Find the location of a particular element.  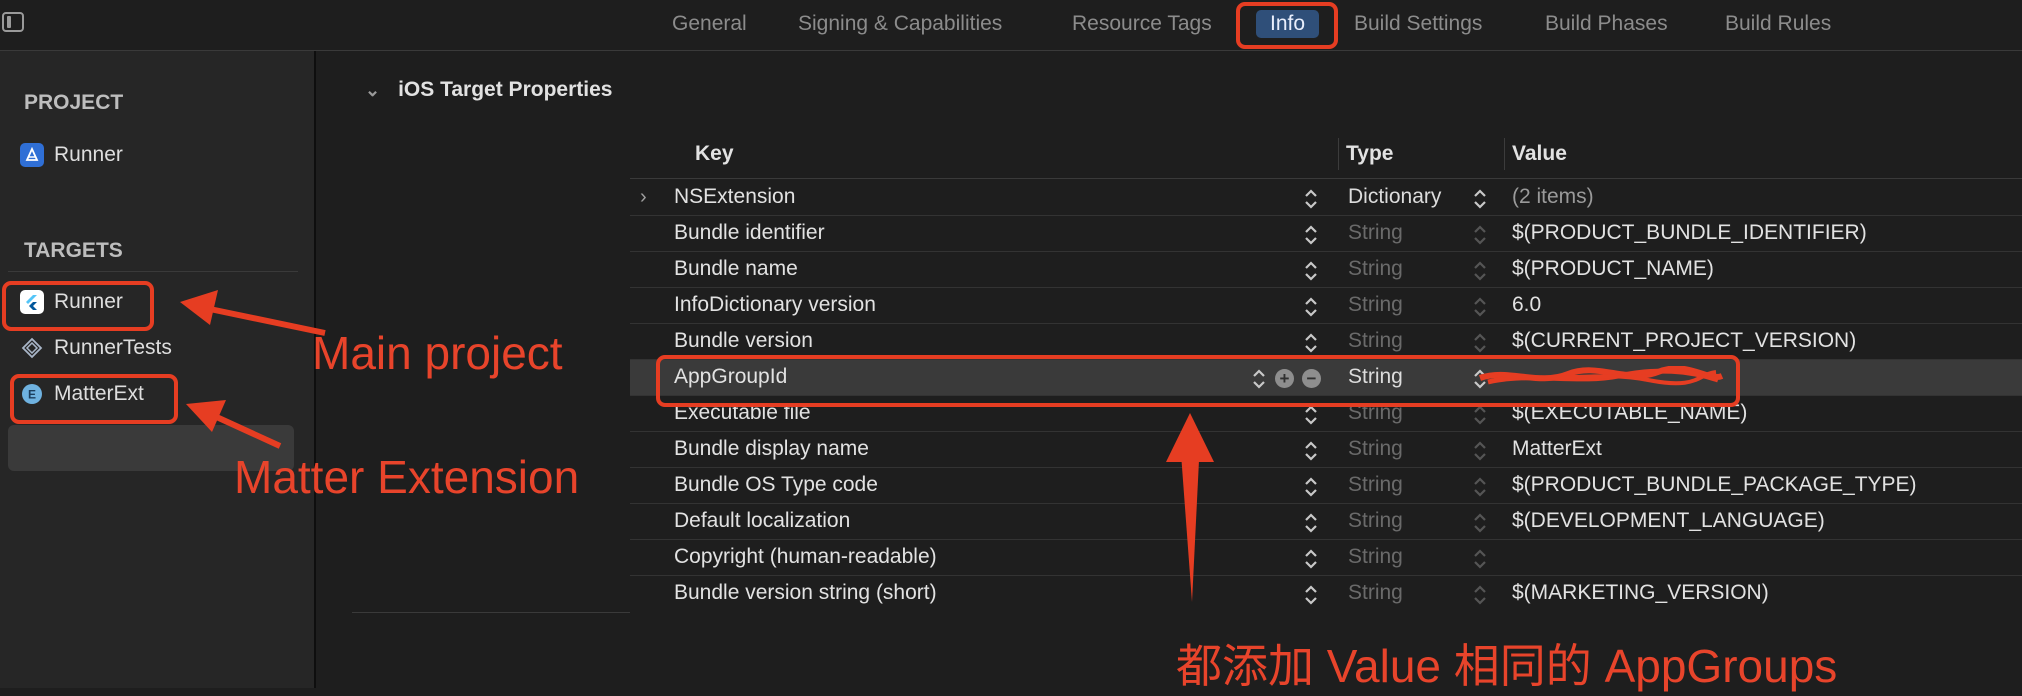

annotation-main-project: Main project is located at coordinates (437, 353).